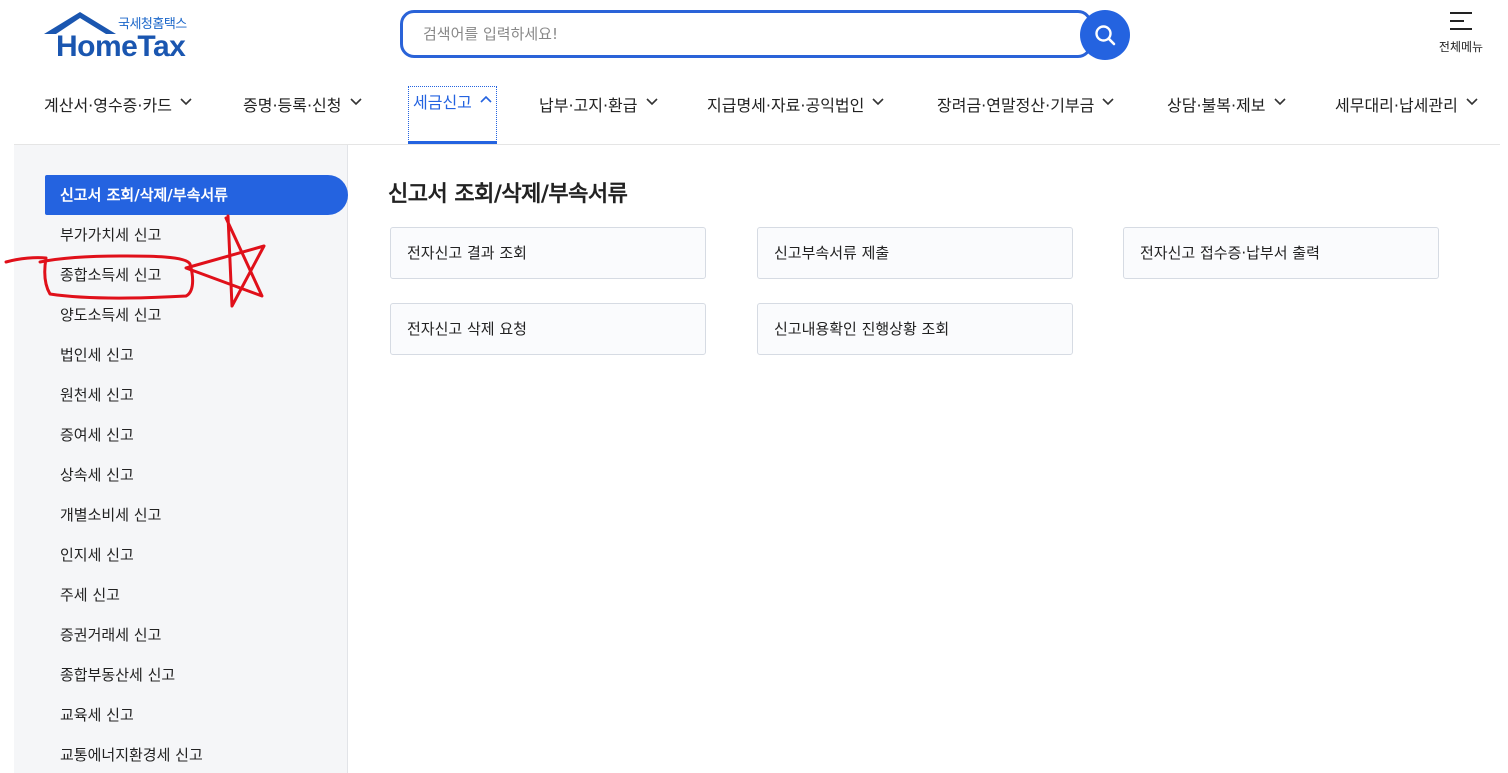 The width and height of the screenshot is (1508, 773). What do you see at coordinates (196, 595) in the screenshot?
I see `sidebar-item-liquor-tax: 주세 신고` at bounding box center [196, 595].